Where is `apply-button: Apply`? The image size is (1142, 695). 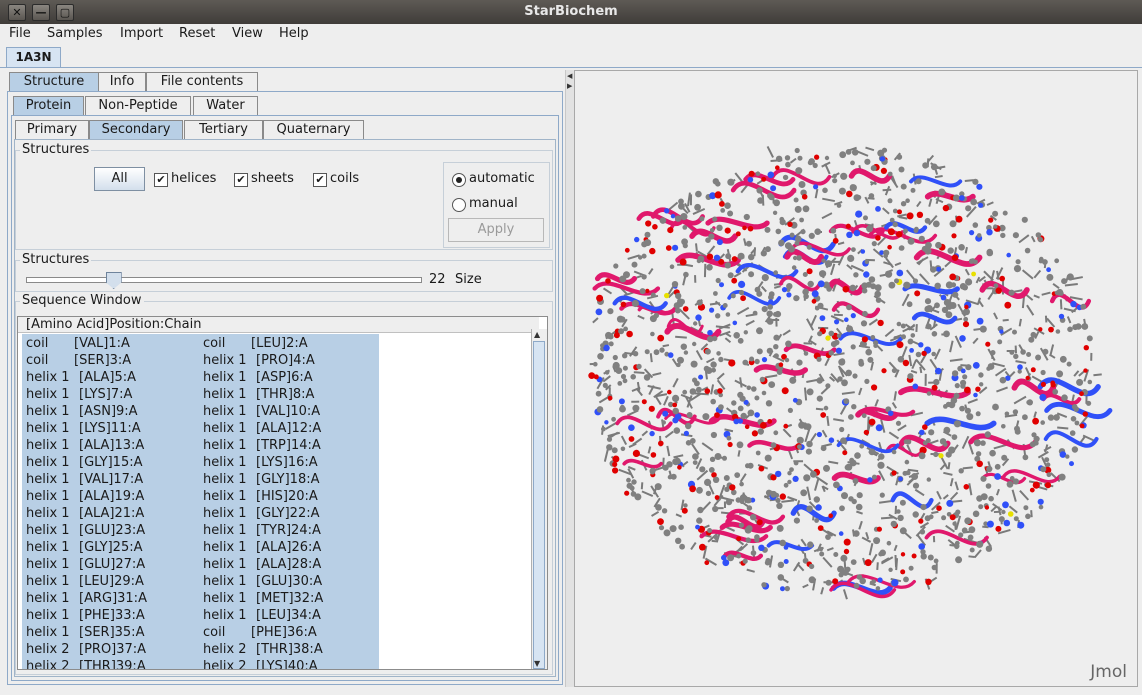
apply-button: Apply is located at coordinates (496, 230).